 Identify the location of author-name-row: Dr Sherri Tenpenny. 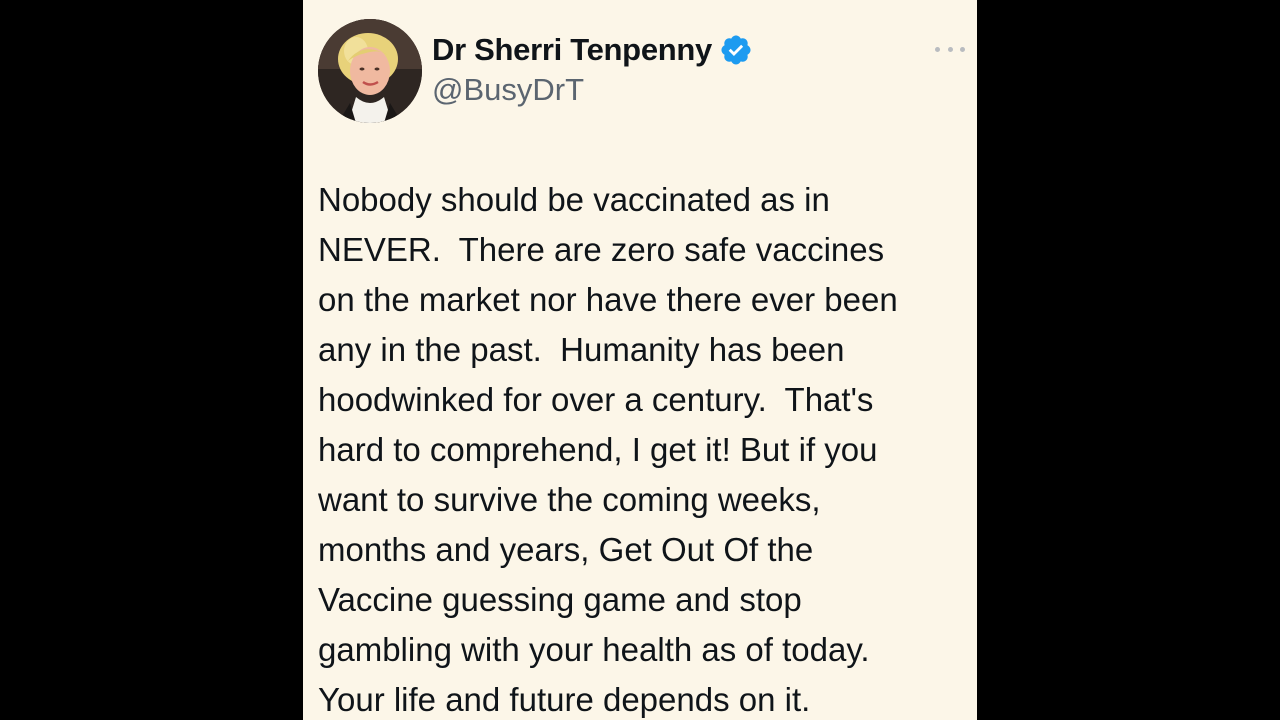
(592, 50).